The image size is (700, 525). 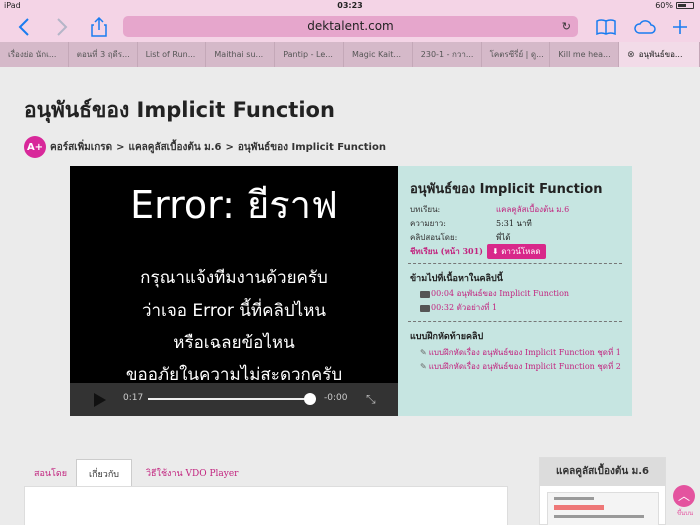 I want to click on forward-button, so click(x=62, y=27).